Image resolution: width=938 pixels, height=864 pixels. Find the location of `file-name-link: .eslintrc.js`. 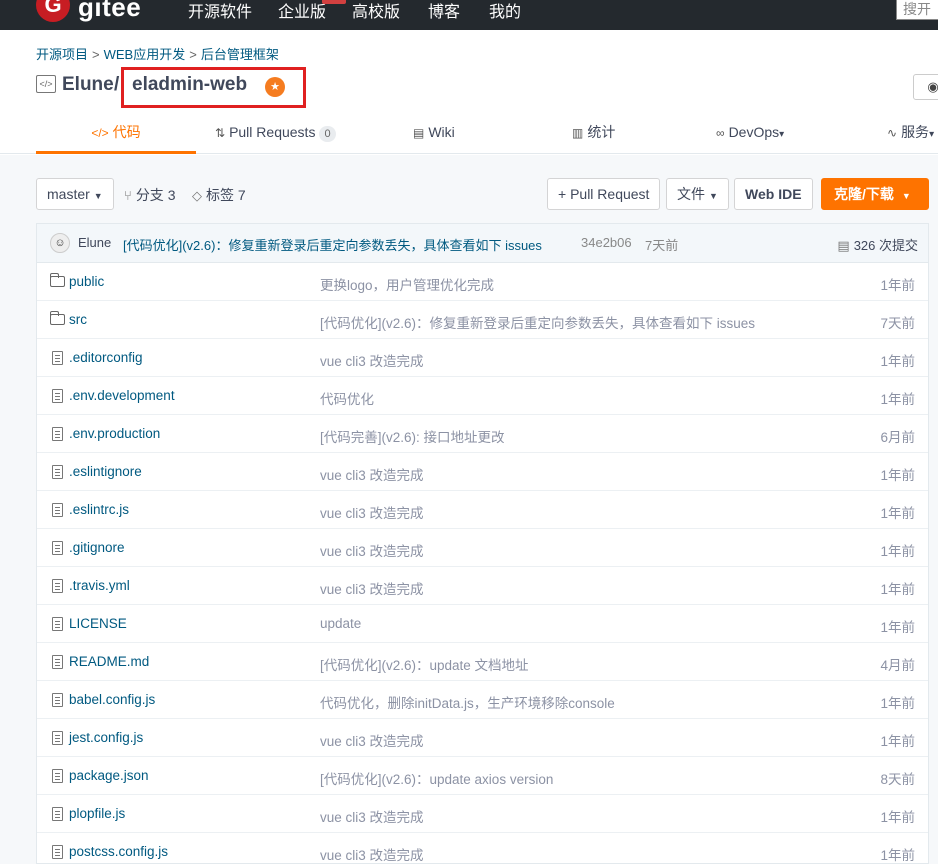

file-name-link: .eslintrc.js is located at coordinates (99, 509).